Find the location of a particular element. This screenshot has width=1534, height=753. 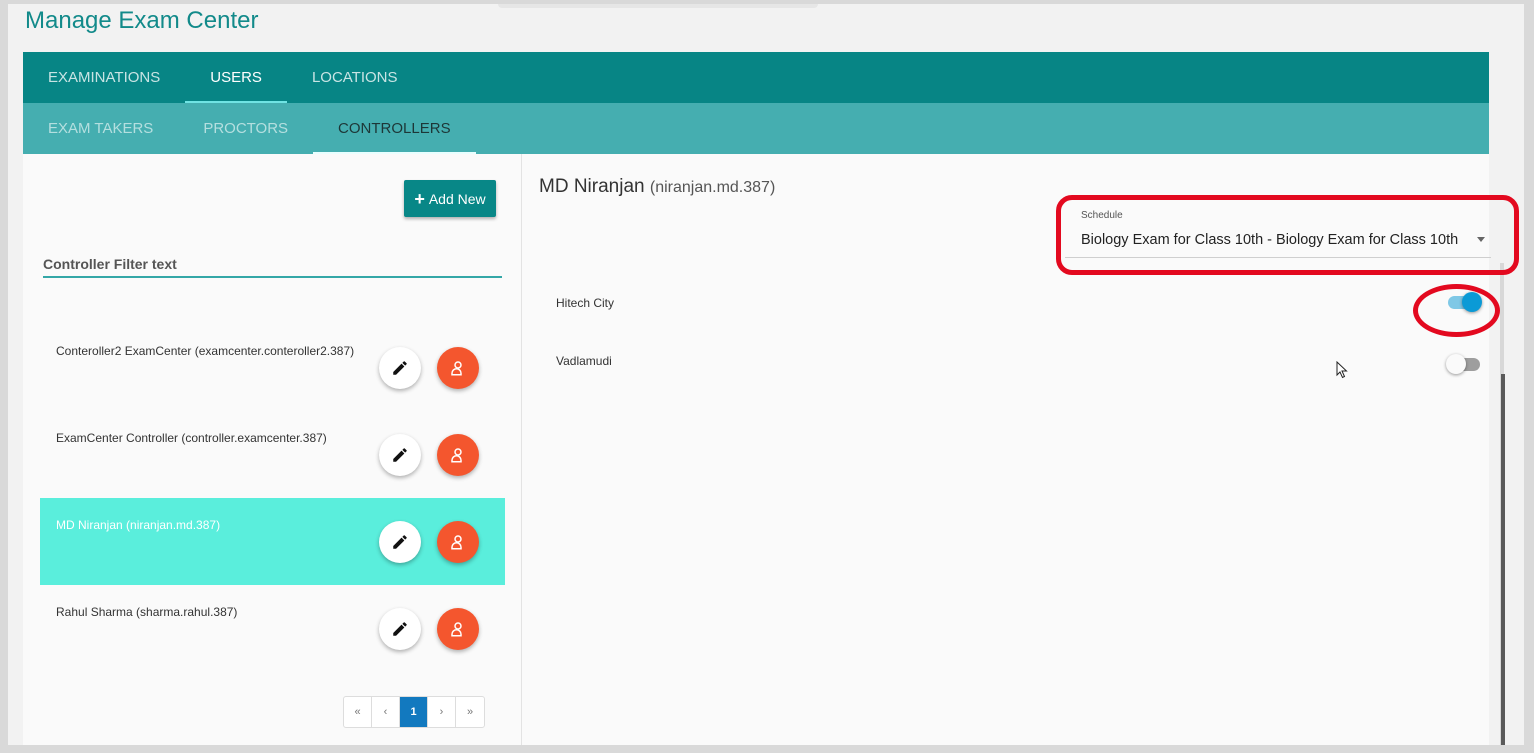

location-row-hitech-city: Hitech City is located at coordinates (1012, 309).